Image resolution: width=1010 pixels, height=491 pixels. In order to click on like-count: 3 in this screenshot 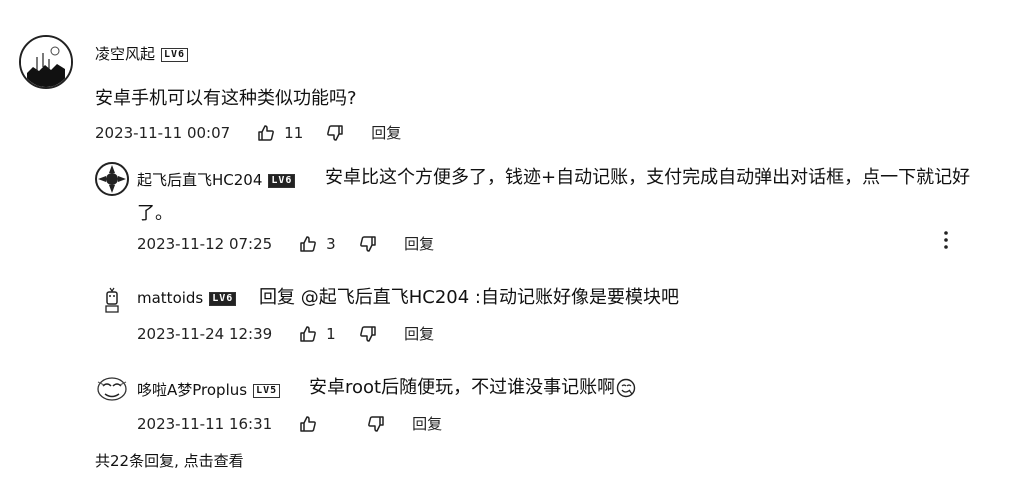, I will do `click(331, 243)`.